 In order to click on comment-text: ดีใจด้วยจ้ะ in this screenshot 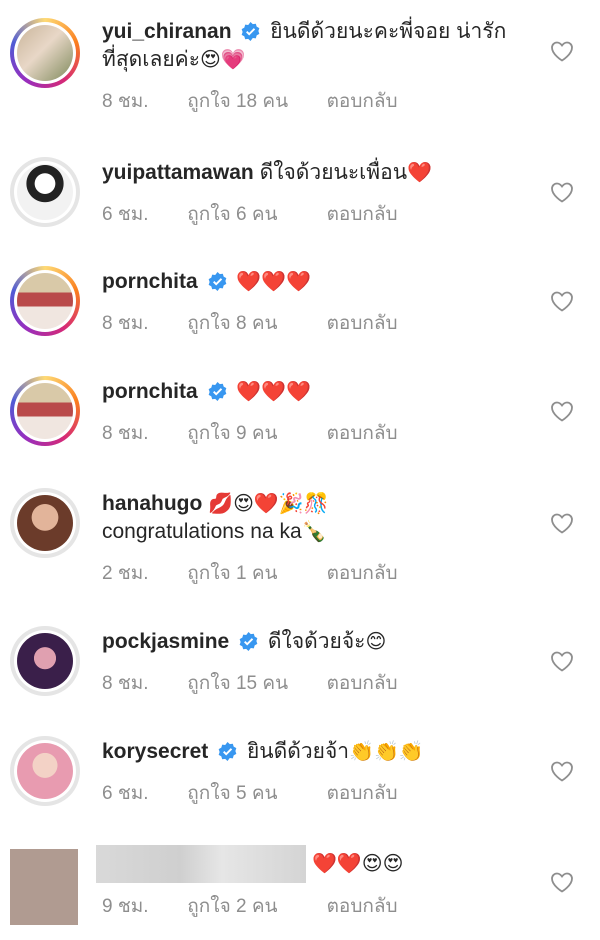, I will do `click(316, 641)`.